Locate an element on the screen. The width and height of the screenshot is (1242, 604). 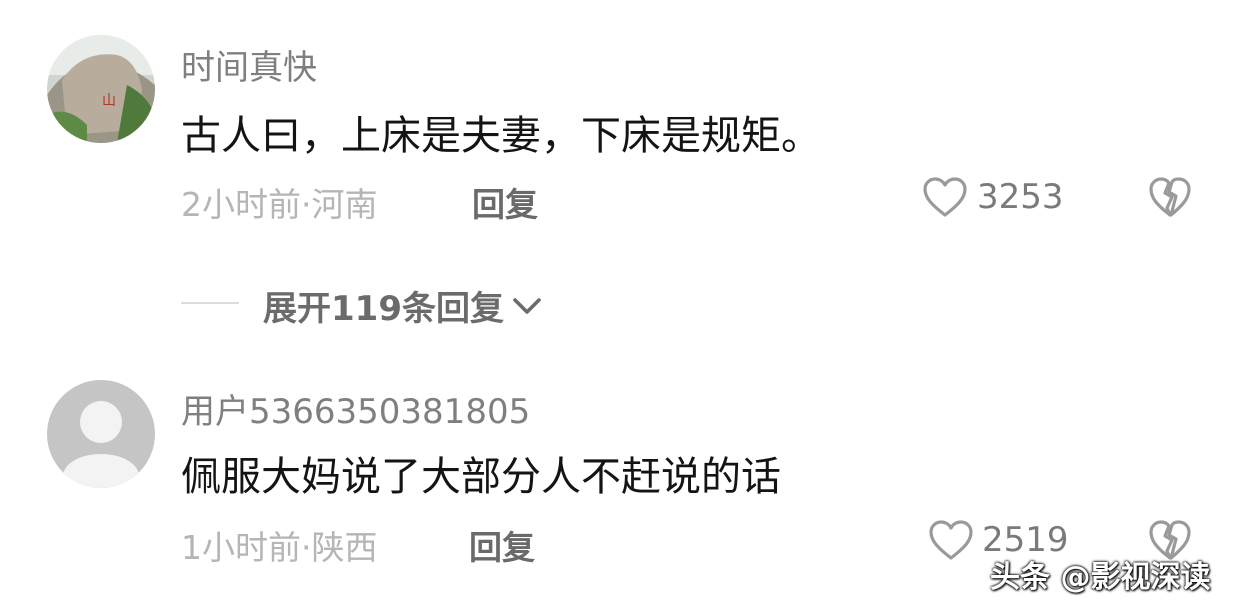
comment-time-location: 2小时前·河南 is located at coordinates (279, 204).